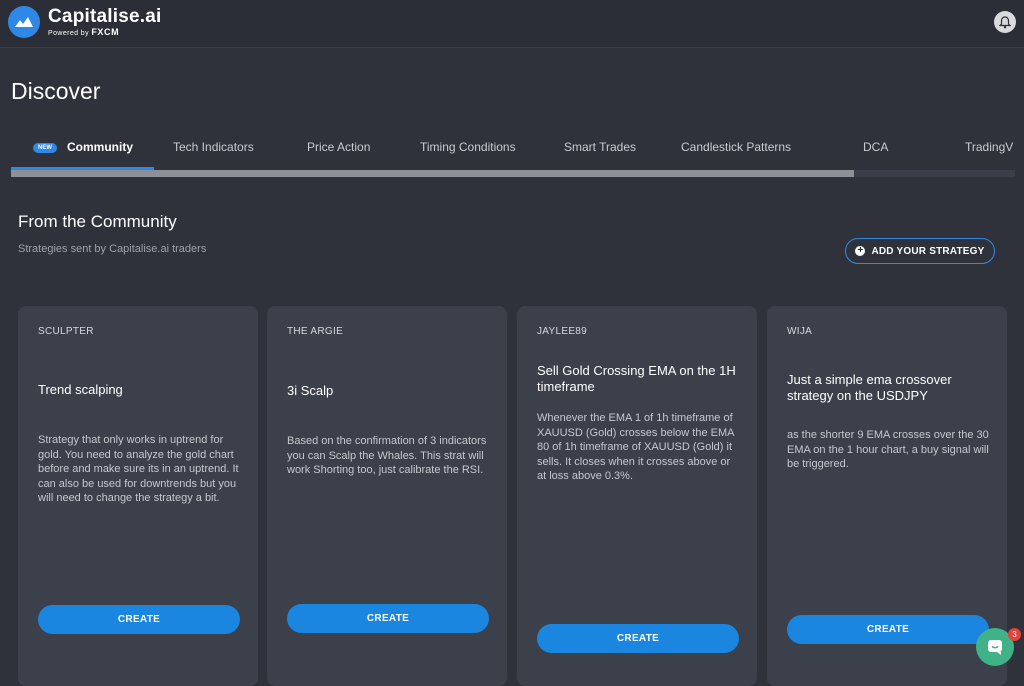 The height and width of the screenshot is (686, 1024). What do you see at coordinates (310, 390) in the screenshot?
I see `card-title: 3i Scalp` at bounding box center [310, 390].